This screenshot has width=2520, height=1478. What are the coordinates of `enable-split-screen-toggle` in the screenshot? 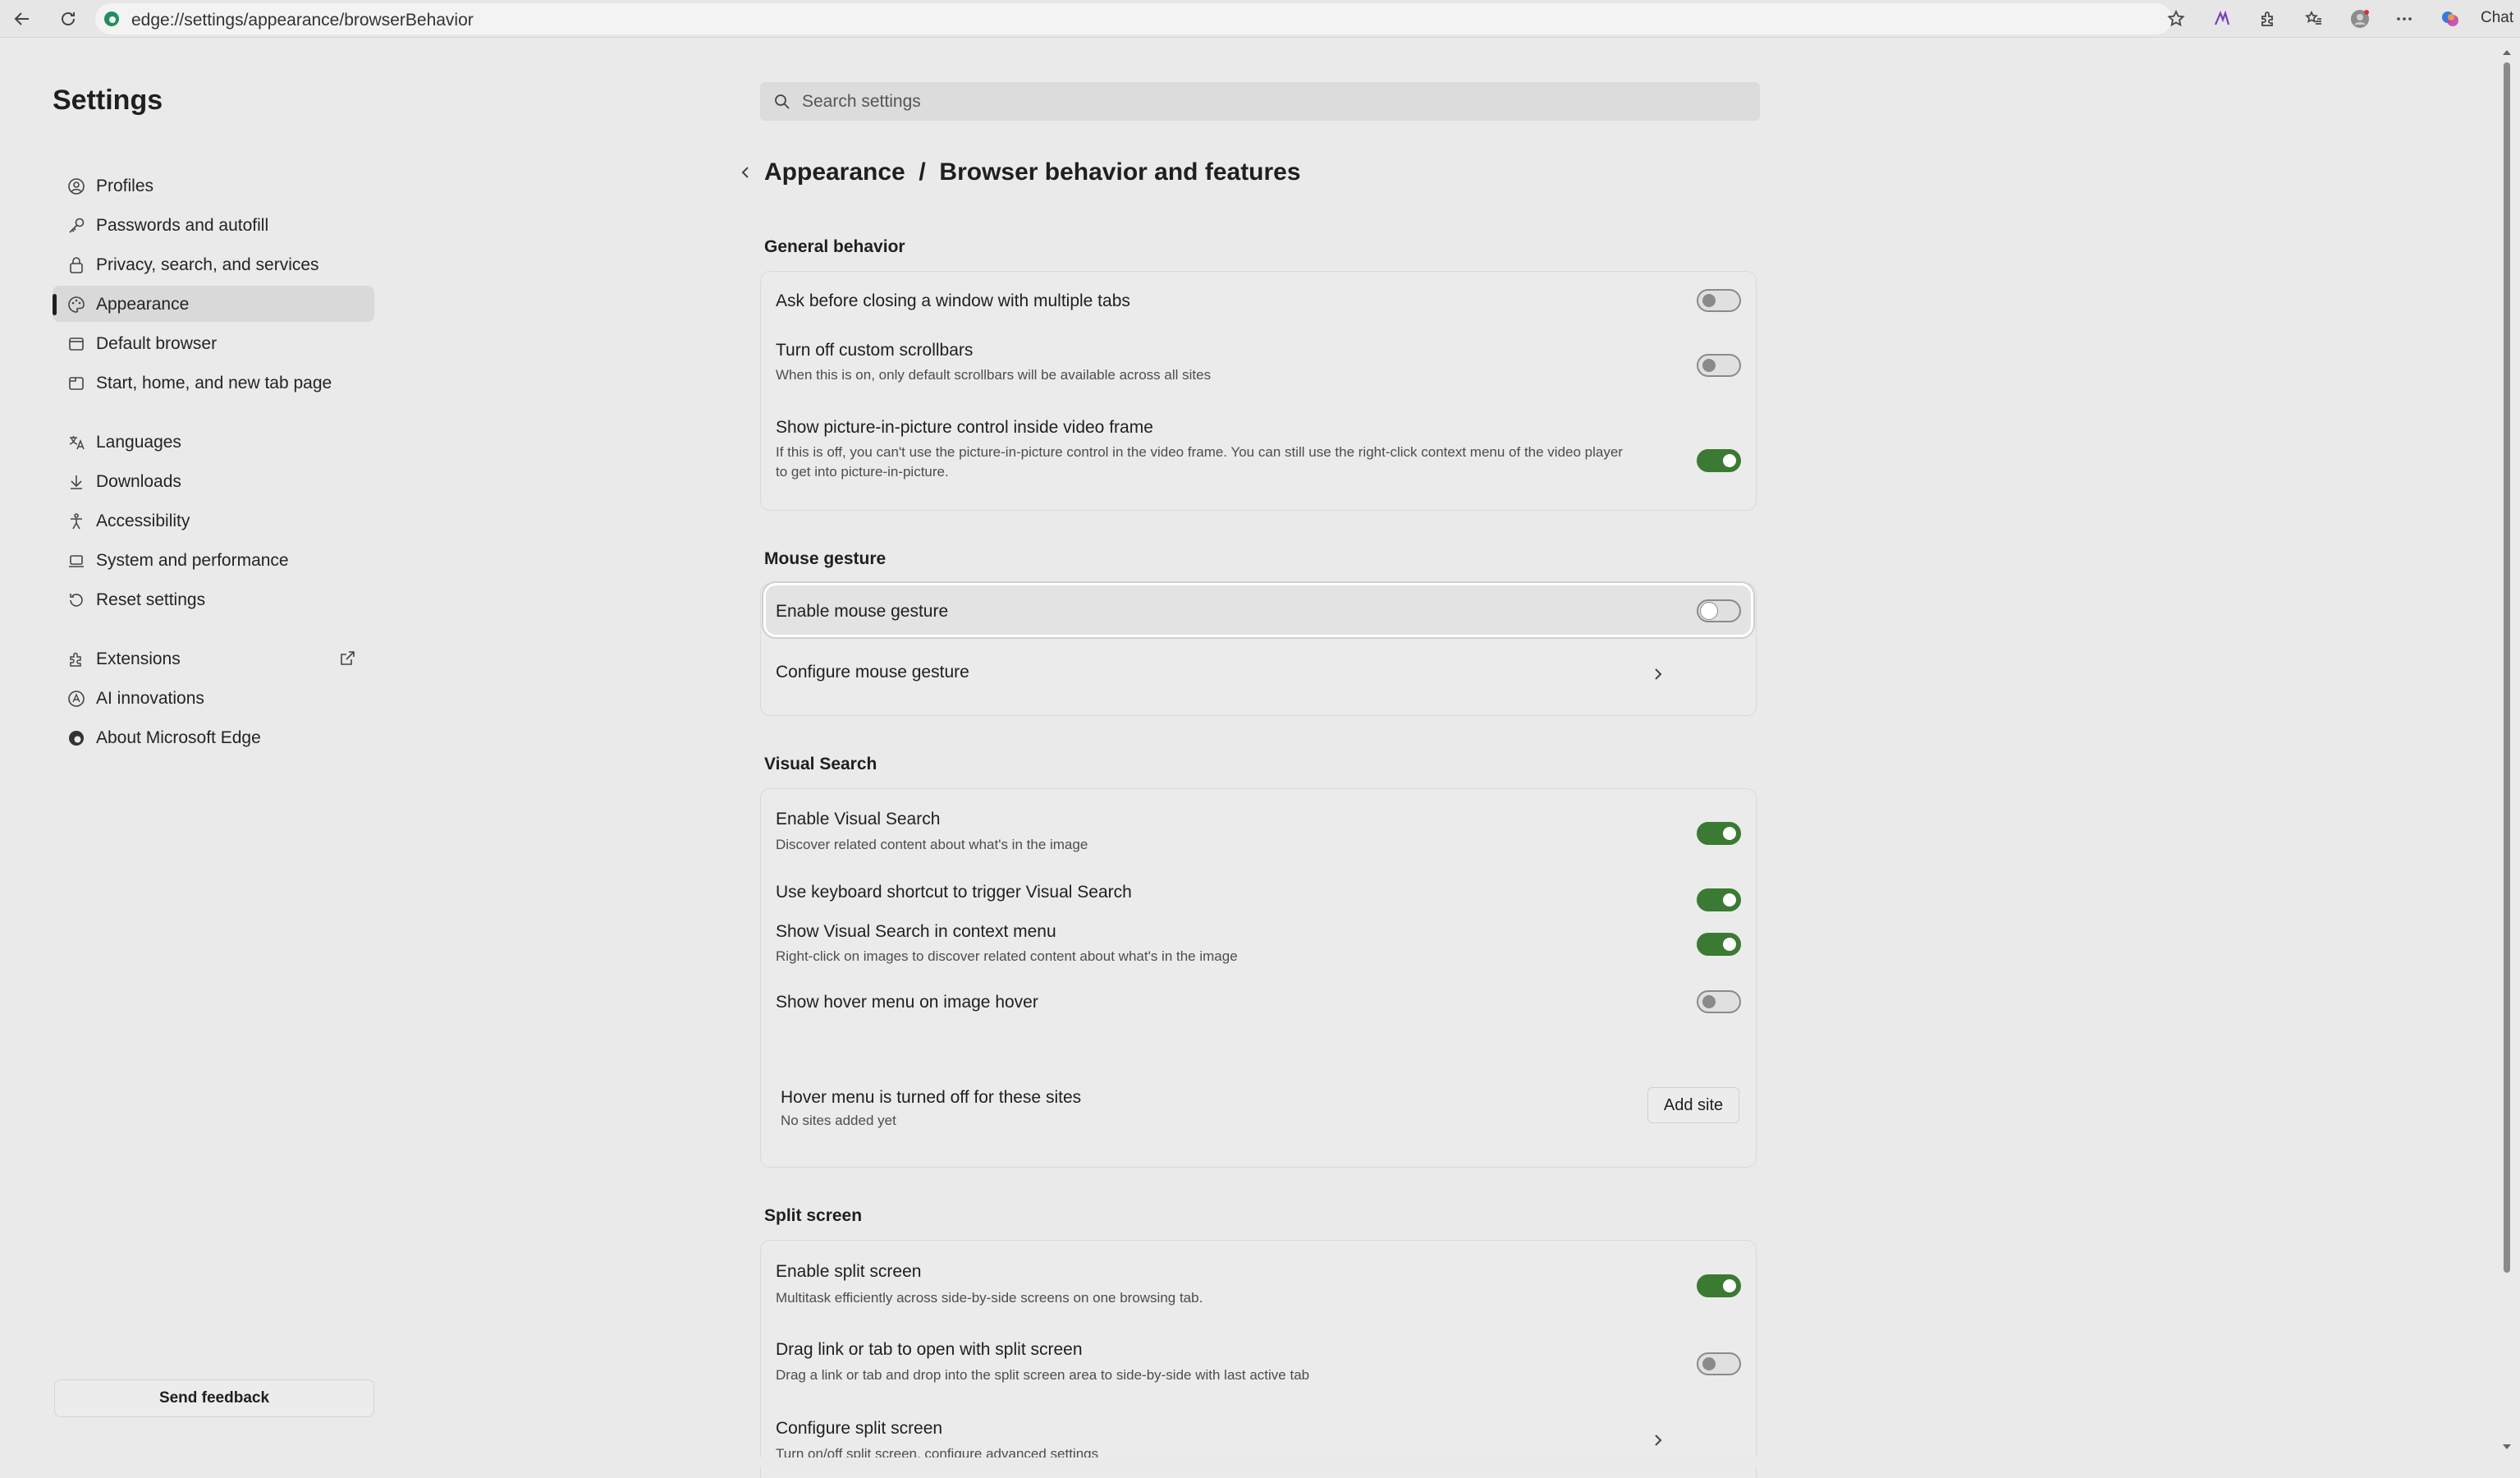 It's located at (1719, 1285).